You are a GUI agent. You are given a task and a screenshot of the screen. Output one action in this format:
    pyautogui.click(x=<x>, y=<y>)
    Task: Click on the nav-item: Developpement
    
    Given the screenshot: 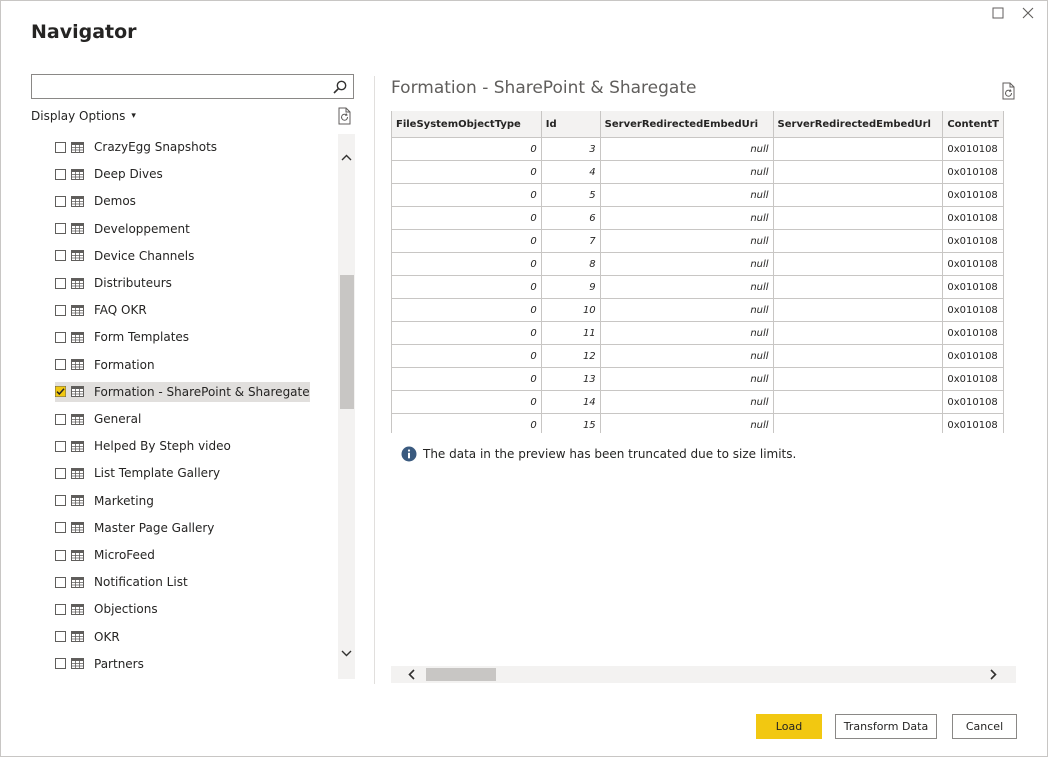 What is the action you would take?
    pyautogui.click(x=122, y=229)
    